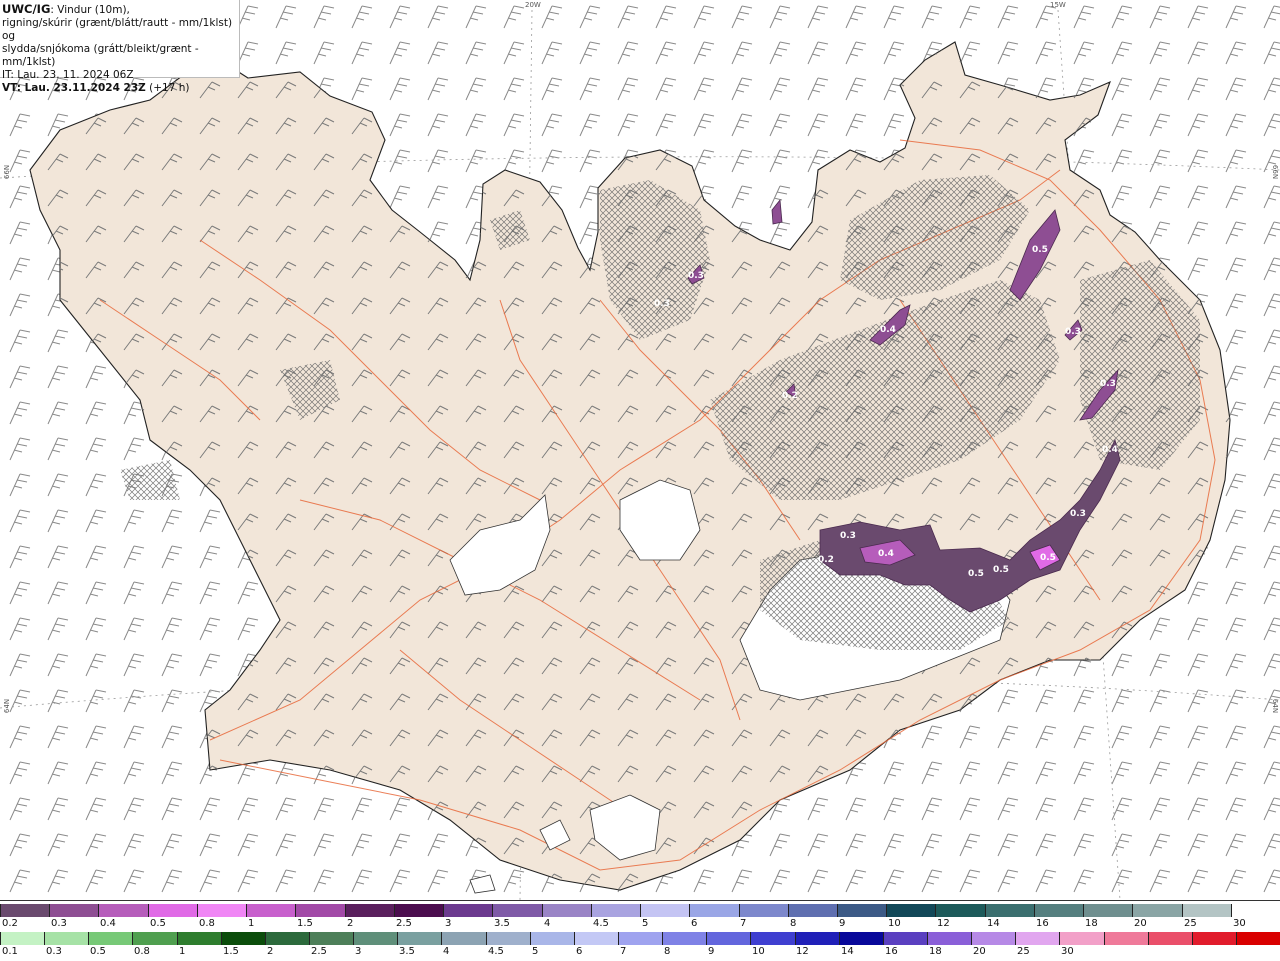 This screenshot has height=961, width=1280. What do you see at coordinates (90, 10) in the screenshot?
I see `product-desc: : Vindur (10m),` at bounding box center [90, 10].